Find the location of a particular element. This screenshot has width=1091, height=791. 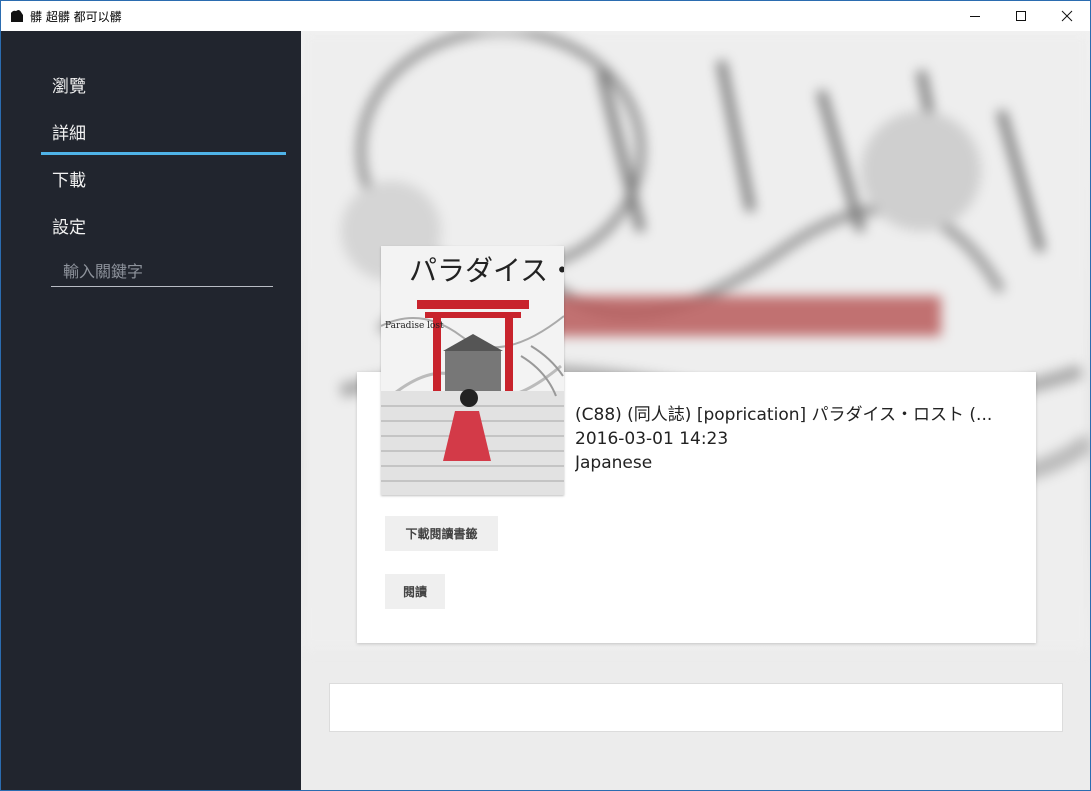

maximize-button is located at coordinates (1021, 16).